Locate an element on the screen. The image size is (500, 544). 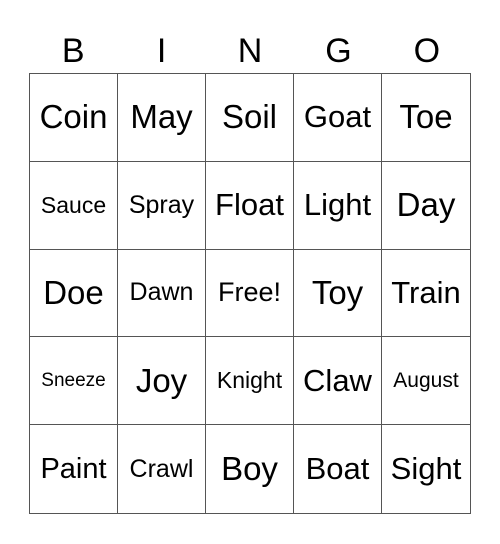
bingo-cell: Doe is located at coordinates (74, 293).